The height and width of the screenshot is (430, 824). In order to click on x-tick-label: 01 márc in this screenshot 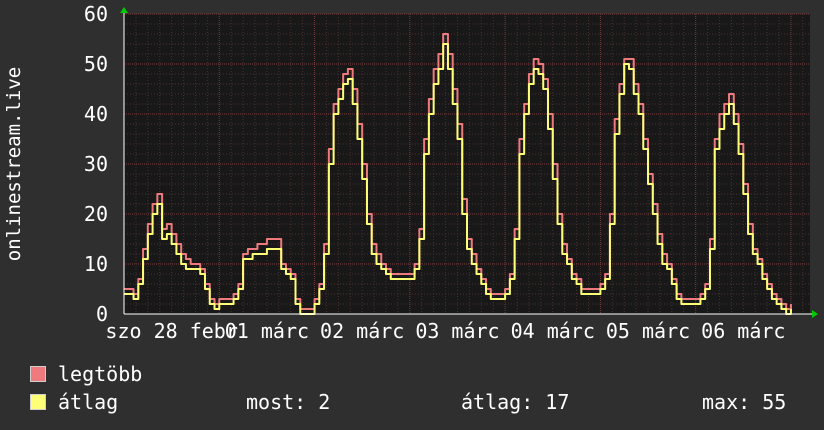, I will do `click(267, 331)`.